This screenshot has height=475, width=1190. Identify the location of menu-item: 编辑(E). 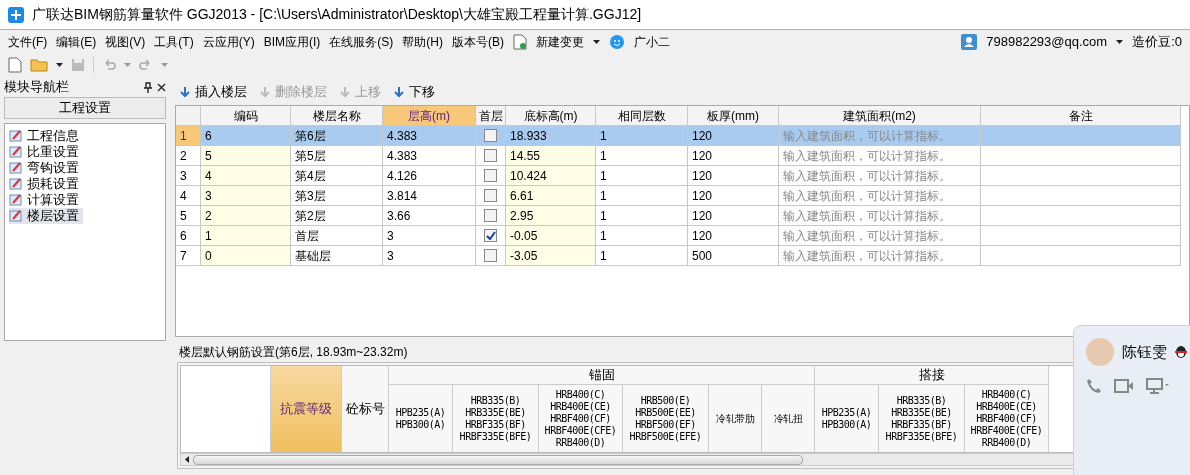
(76, 42).